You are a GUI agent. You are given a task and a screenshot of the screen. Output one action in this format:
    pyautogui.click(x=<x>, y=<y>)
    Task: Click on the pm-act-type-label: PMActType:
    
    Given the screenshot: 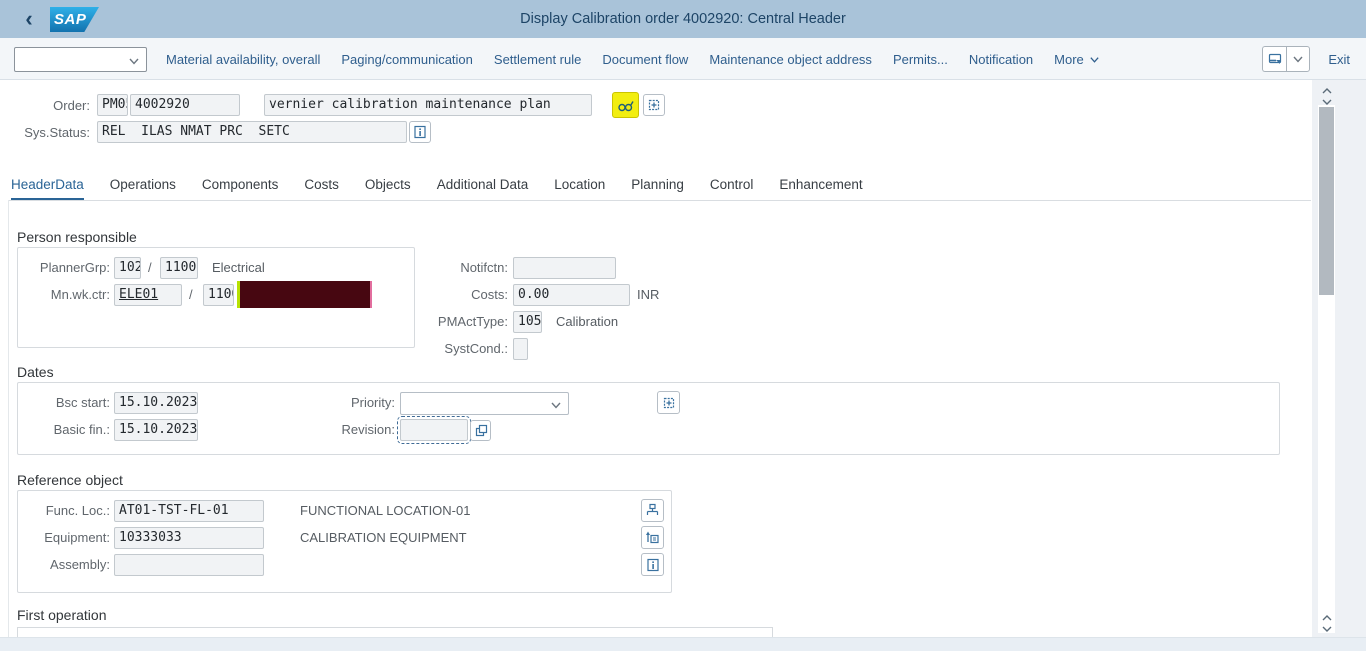 What is the action you would take?
    pyautogui.click(x=472, y=321)
    